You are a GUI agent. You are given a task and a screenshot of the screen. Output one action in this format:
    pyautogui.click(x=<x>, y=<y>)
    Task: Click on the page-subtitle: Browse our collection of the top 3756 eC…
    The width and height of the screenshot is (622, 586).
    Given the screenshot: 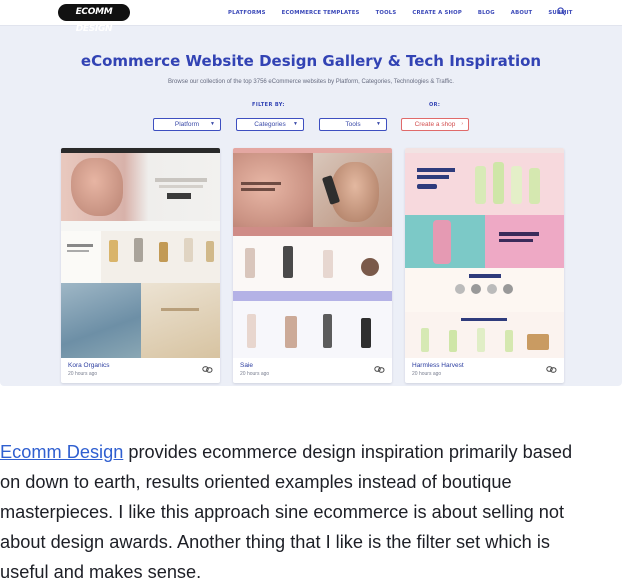 What is the action you would take?
    pyautogui.click(x=311, y=82)
    